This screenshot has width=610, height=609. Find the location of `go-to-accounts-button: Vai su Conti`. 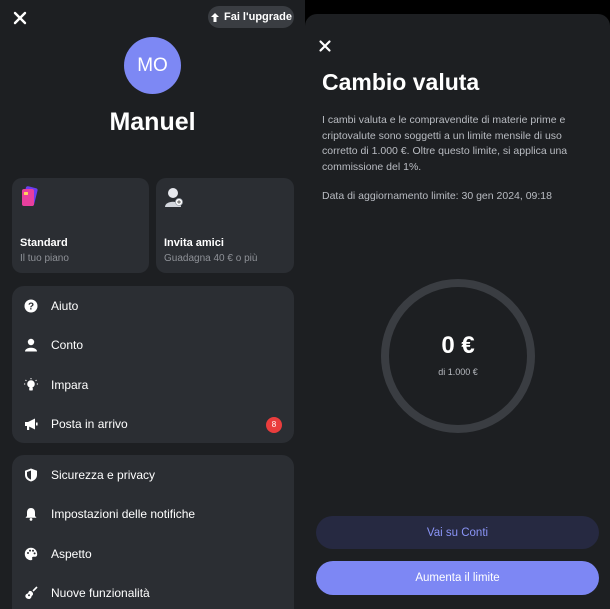

go-to-accounts-button: Vai su Conti is located at coordinates (457, 532).